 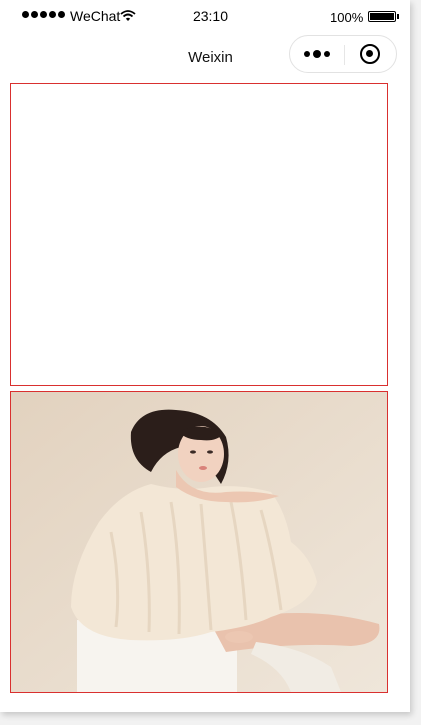 What do you see at coordinates (205, 17) in the screenshot?
I see `status-bar: WeChat 23:10 100%` at bounding box center [205, 17].